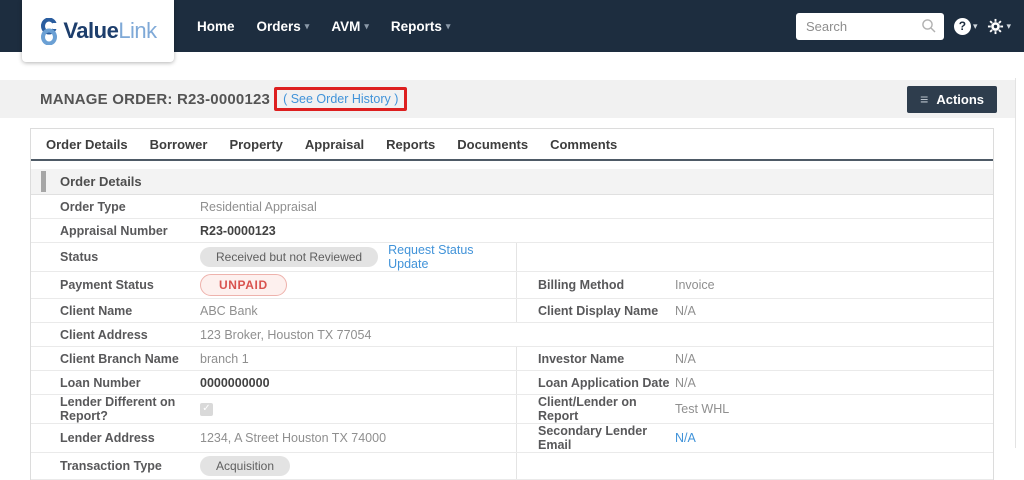 The image size is (1024, 480). I want to click on field-label: Payment Status, so click(107, 285).